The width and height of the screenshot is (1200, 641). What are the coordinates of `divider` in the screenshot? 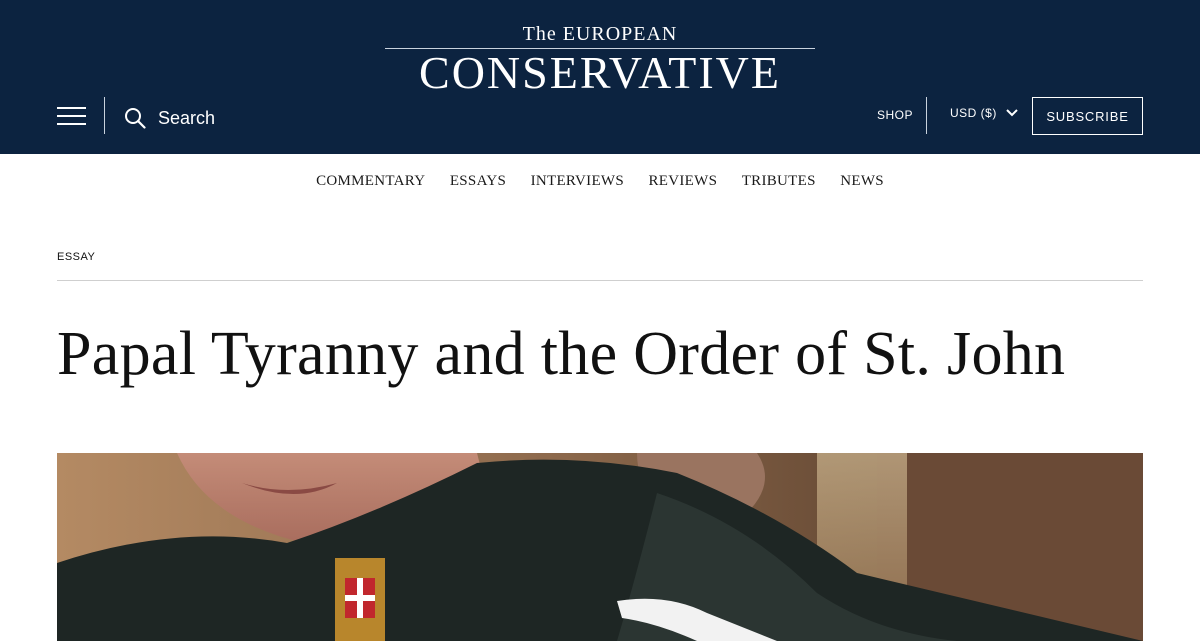 It's located at (600, 280).